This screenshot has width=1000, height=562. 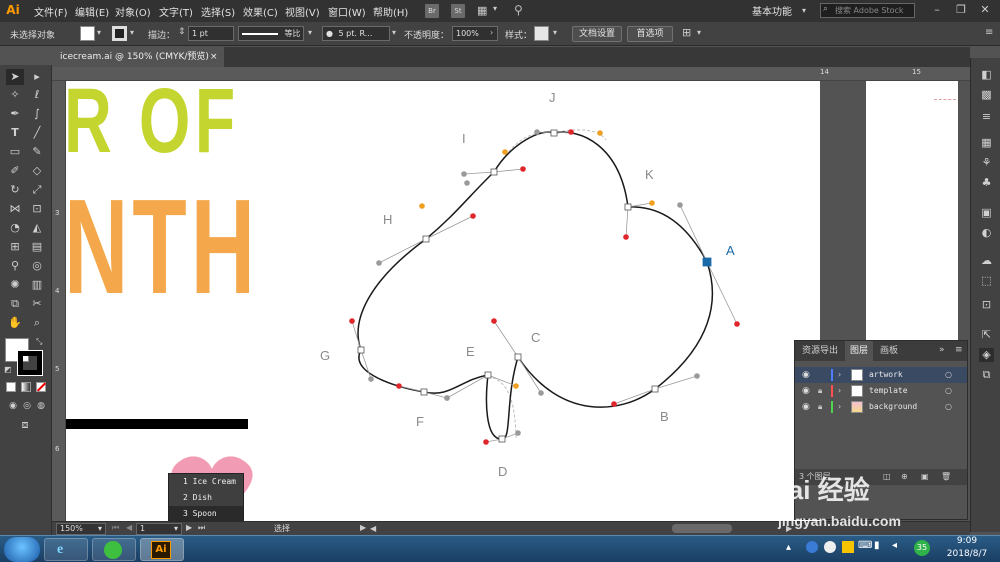 What do you see at coordinates (201, 528) in the screenshot?
I see `last-artboard-icon: ⏭` at bounding box center [201, 528].